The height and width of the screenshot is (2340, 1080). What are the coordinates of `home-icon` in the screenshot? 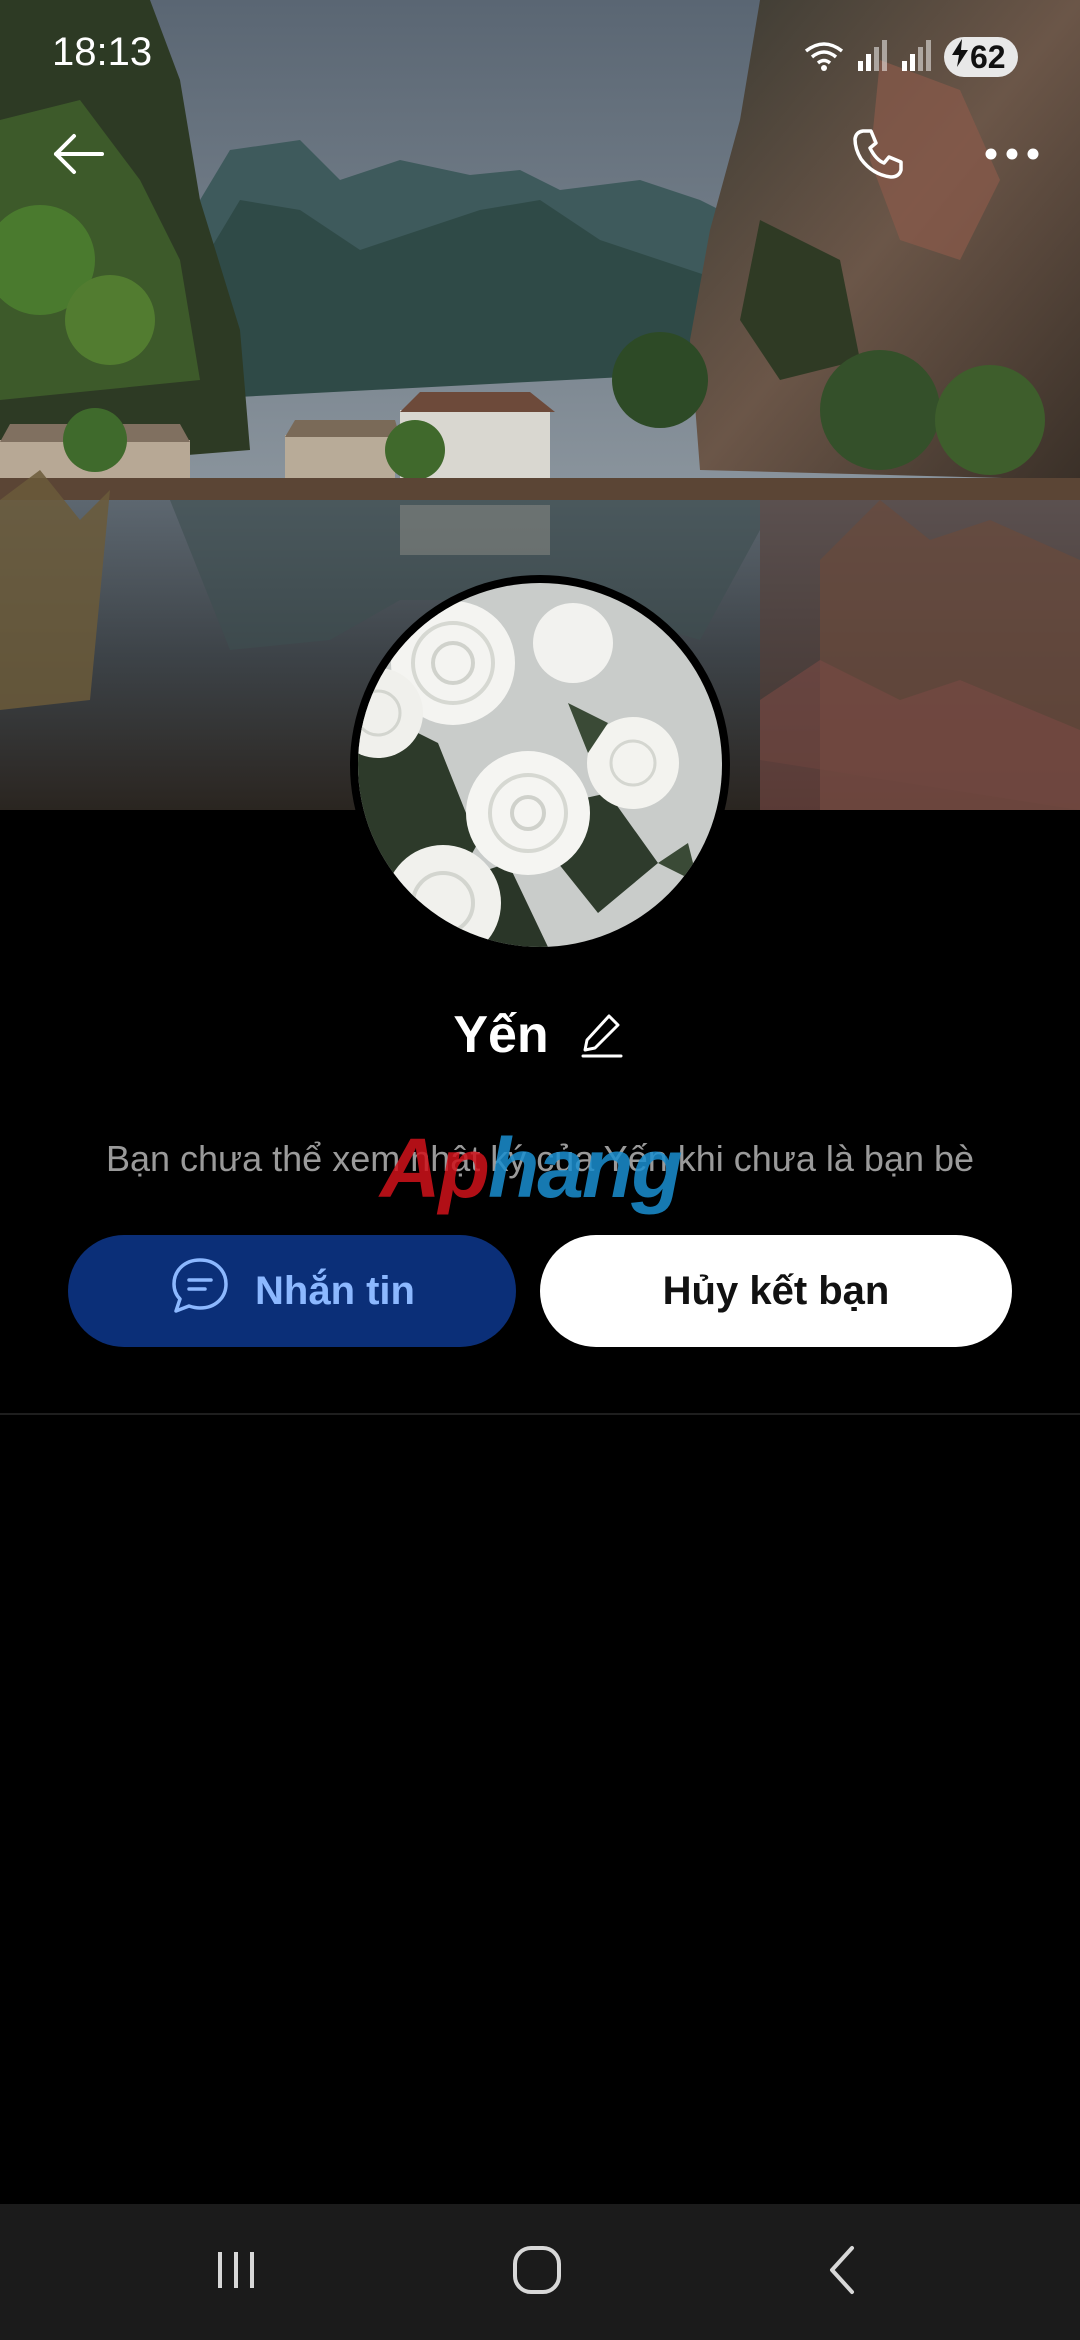 It's located at (537, 2272).